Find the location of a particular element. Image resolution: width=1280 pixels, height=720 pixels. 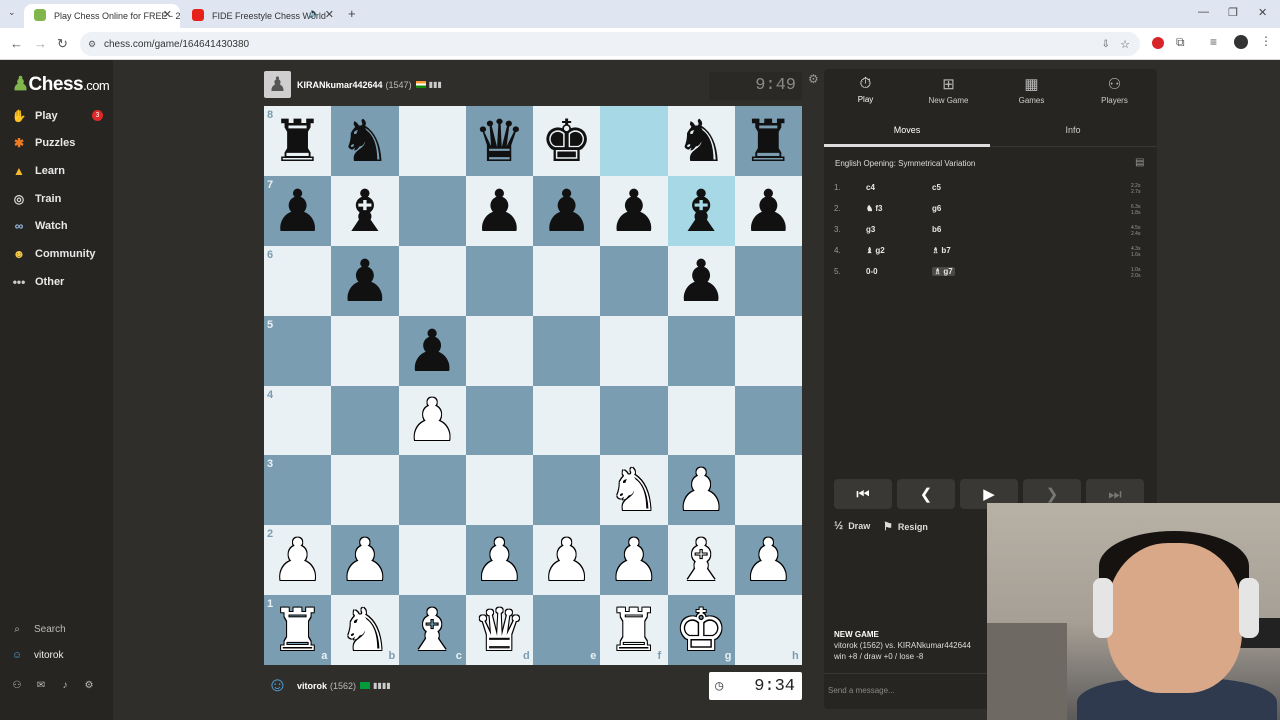

square-g2: ♝ is located at coordinates (701, 560).